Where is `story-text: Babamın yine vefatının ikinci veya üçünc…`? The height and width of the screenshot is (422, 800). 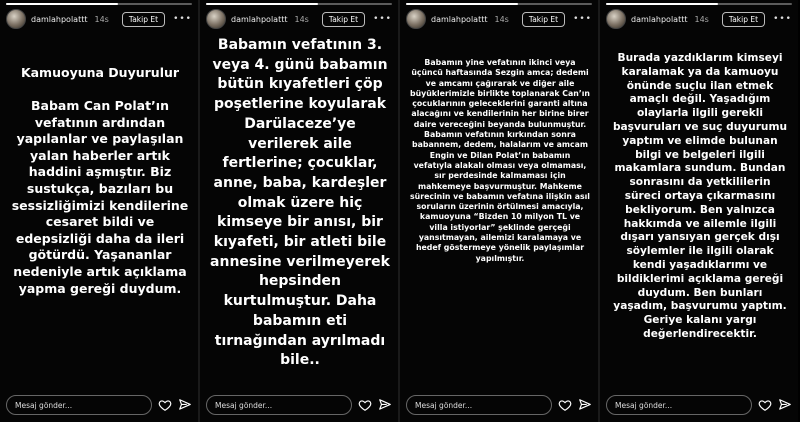 story-text: Babamın yine vefatının ikinci veya üçünc… is located at coordinates (500, 160).